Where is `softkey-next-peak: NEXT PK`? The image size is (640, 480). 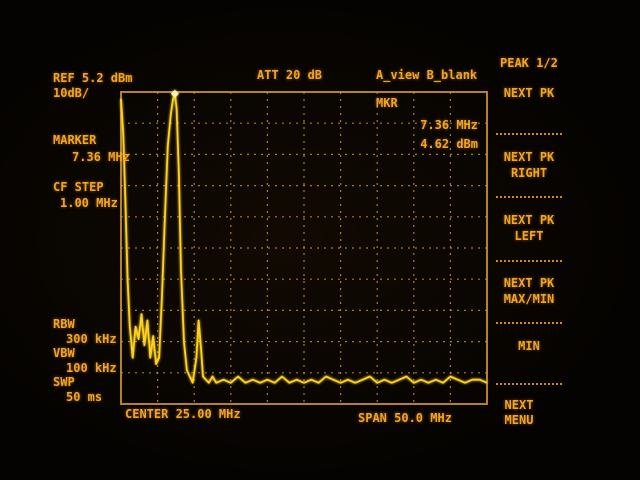 softkey-next-peak: NEXT PK is located at coordinates (529, 93).